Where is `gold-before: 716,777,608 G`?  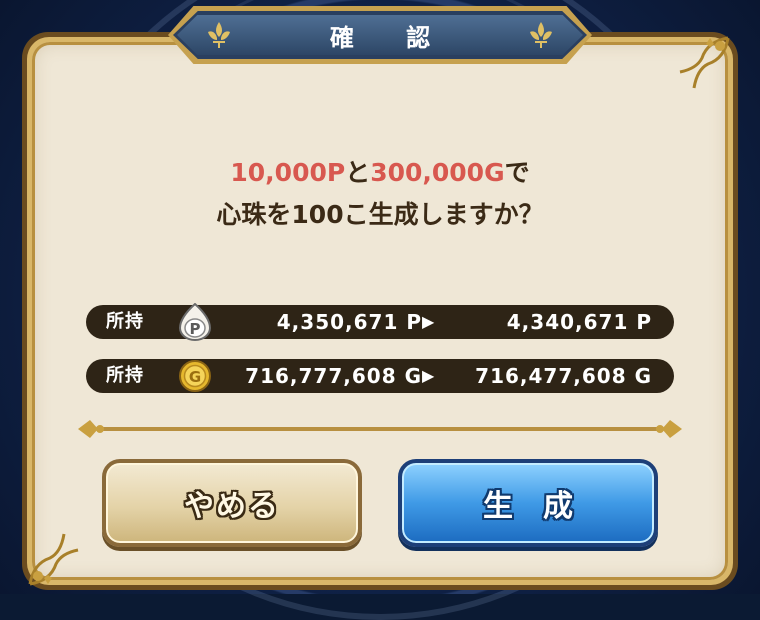
gold-before: 716,777,608 G is located at coordinates (333, 376).